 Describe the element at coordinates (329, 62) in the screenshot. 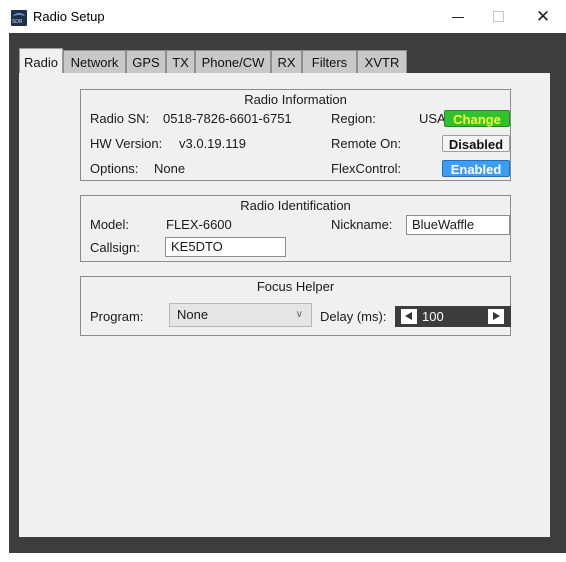

I see `tab-filters: Filters` at that location.